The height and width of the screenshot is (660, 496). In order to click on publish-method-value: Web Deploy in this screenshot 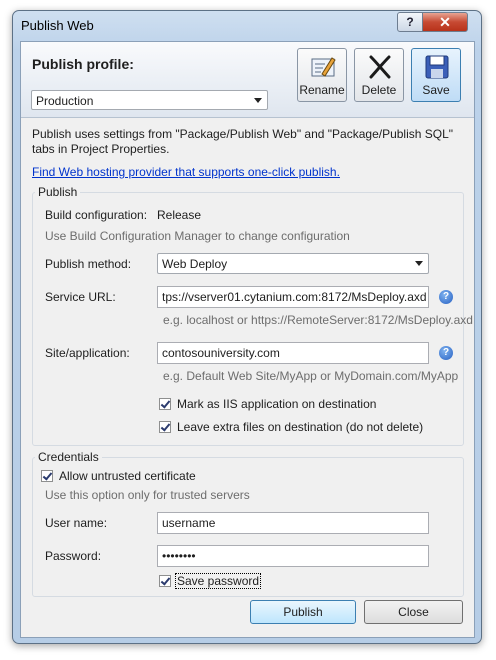, I will do `click(195, 264)`.